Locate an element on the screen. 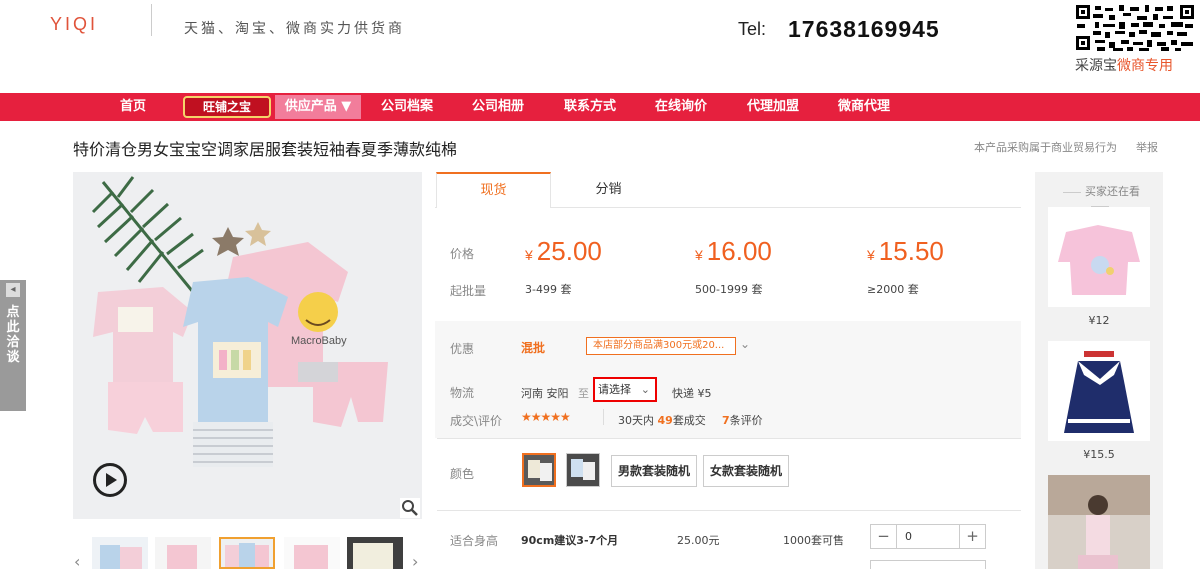 The image size is (1200, 569). trade-notice: 本产品采购属于商业贸易行为 is located at coordinates (1045, 147).